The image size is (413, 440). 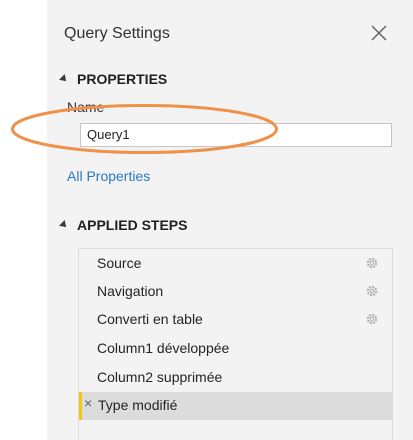 What do you see at coordinates (235, 292) in the screenshot?
I see `step-navigation: Navigation` at bounding box center [235, 292].